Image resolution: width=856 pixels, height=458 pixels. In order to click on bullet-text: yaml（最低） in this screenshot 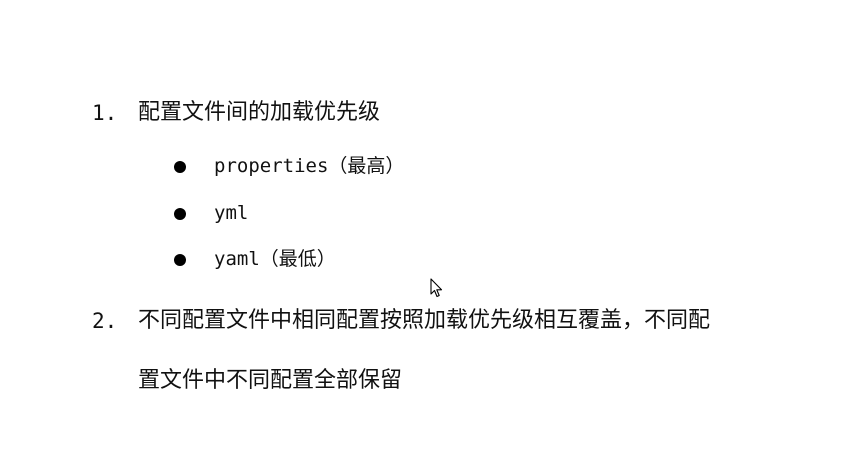, I will do `click(275, 259)`.